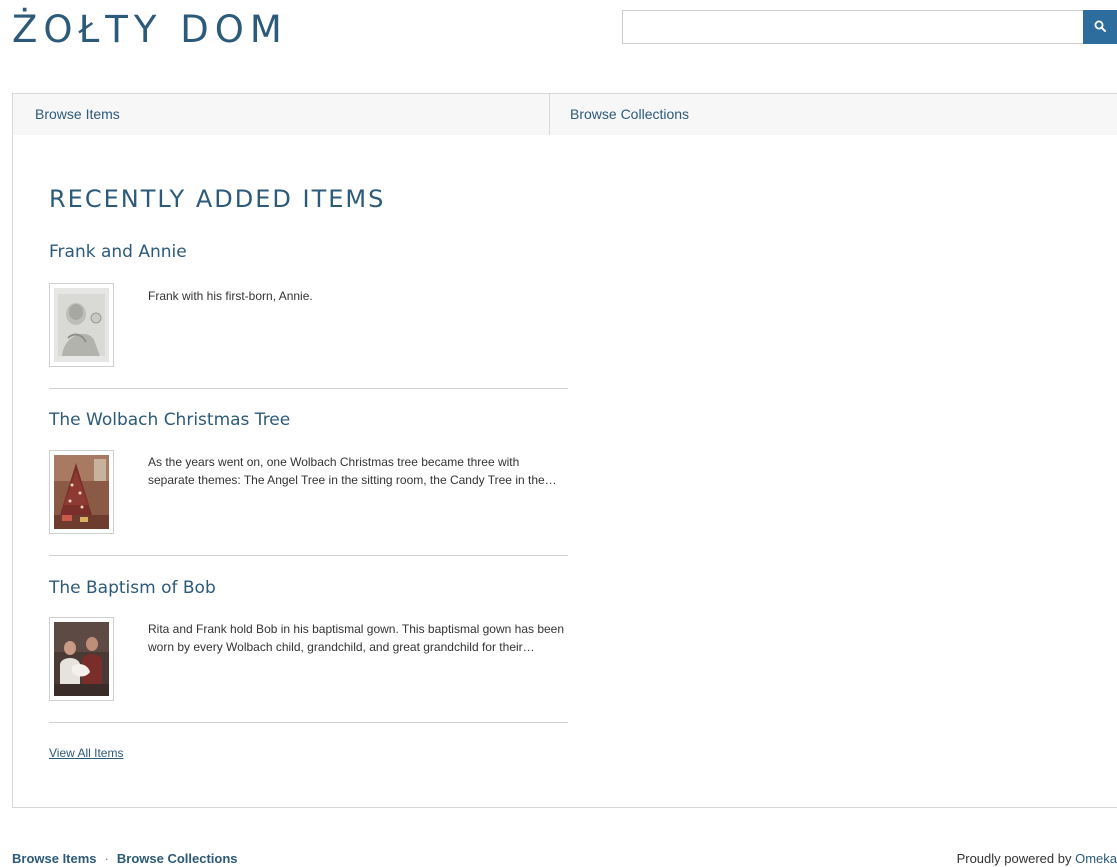 This screenshot has height=867, width=1117. I want to click on recently-added-heading: RECENTLY ADDED ITEMS, so click(217, 199).